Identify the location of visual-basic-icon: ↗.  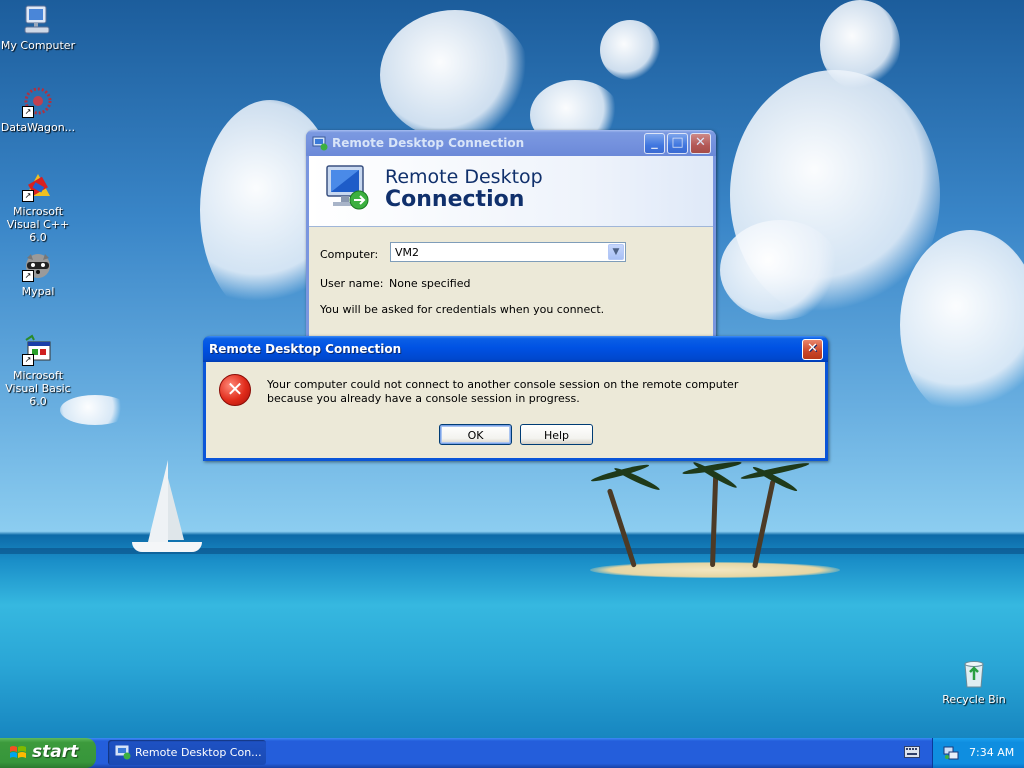
(38, 350).